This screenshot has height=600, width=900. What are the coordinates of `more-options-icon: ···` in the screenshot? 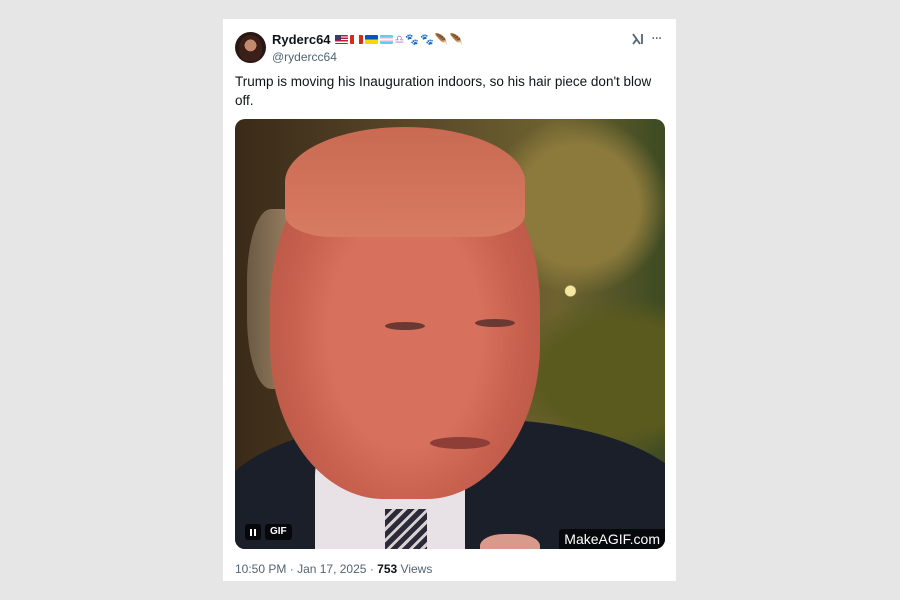 It's located at (658, 39).